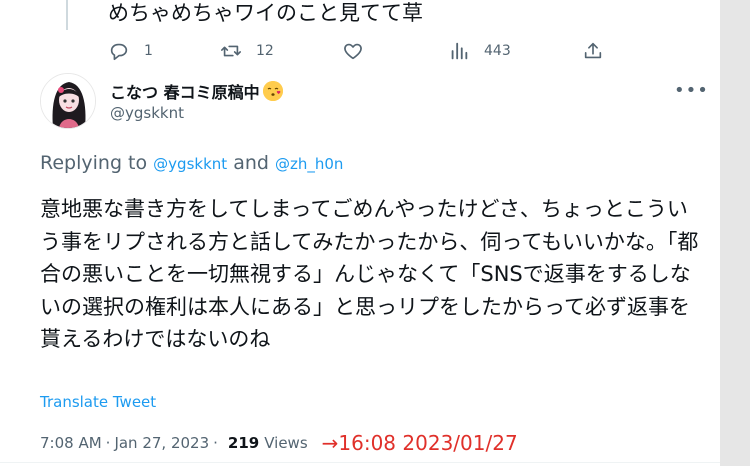  What do you see at coordinates (286, 443) in the screenshot?
I see `tweet-views-label: Views` at bounding box center [286, 443].